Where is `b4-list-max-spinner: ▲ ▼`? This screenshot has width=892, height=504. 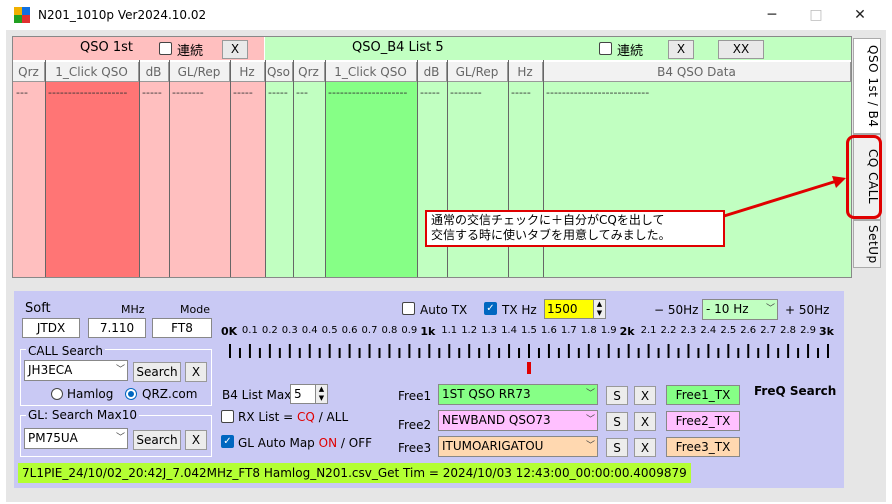 b4-list-max-spinner: ▲ ▼ is located at coordinates (321, 394).